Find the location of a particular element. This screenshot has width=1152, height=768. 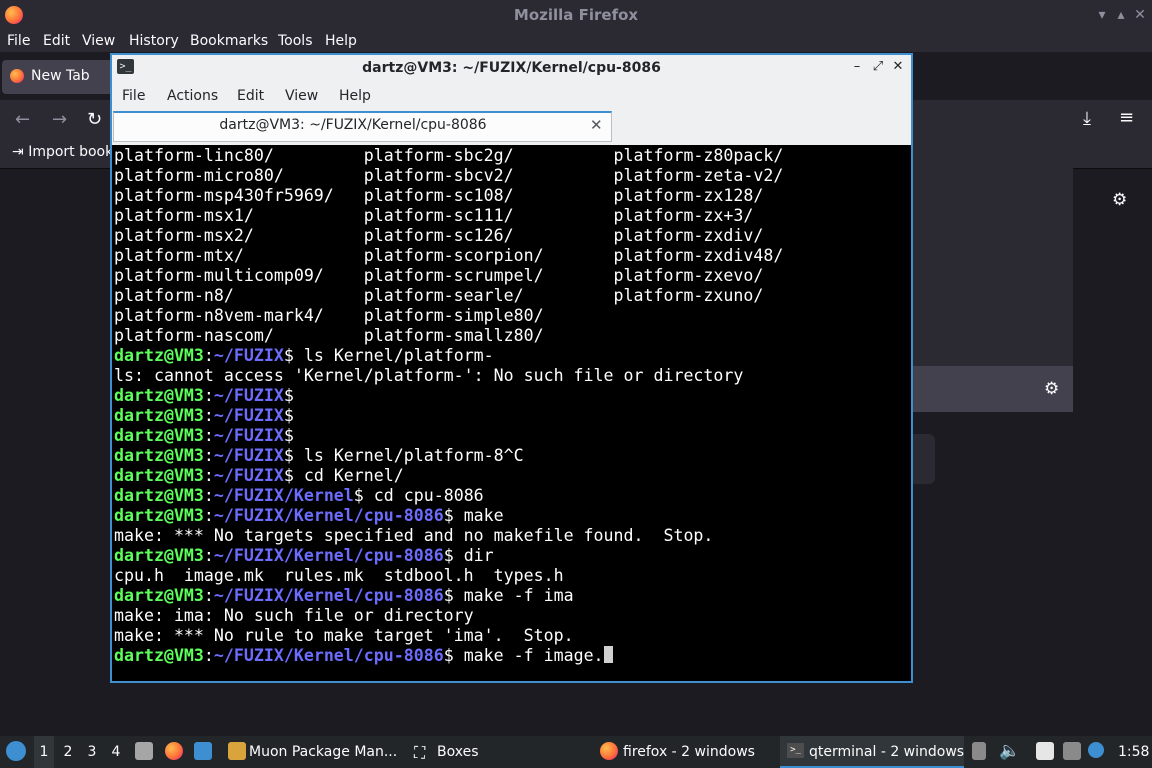

terminal-line: dartz@VM3:~/FUZIX/Kernel$ cd cpu-8086 is located at coordinates (512, 496).